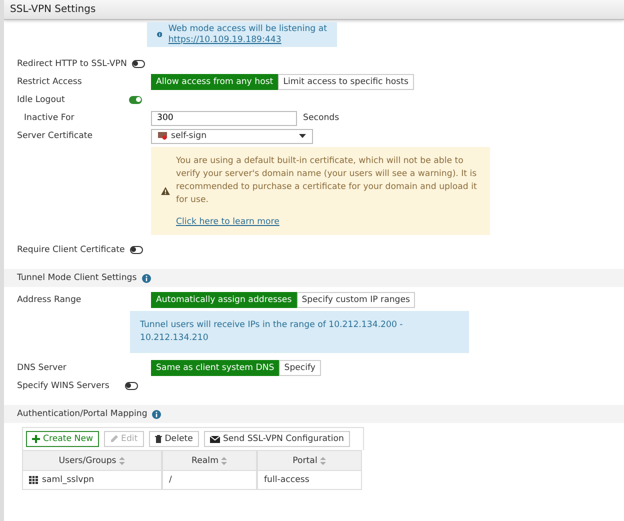 This screenshot has width=624, height=521. Describe the element at coordinates (162, 136) in the screenshot. I see `certificate-icon` at that location.